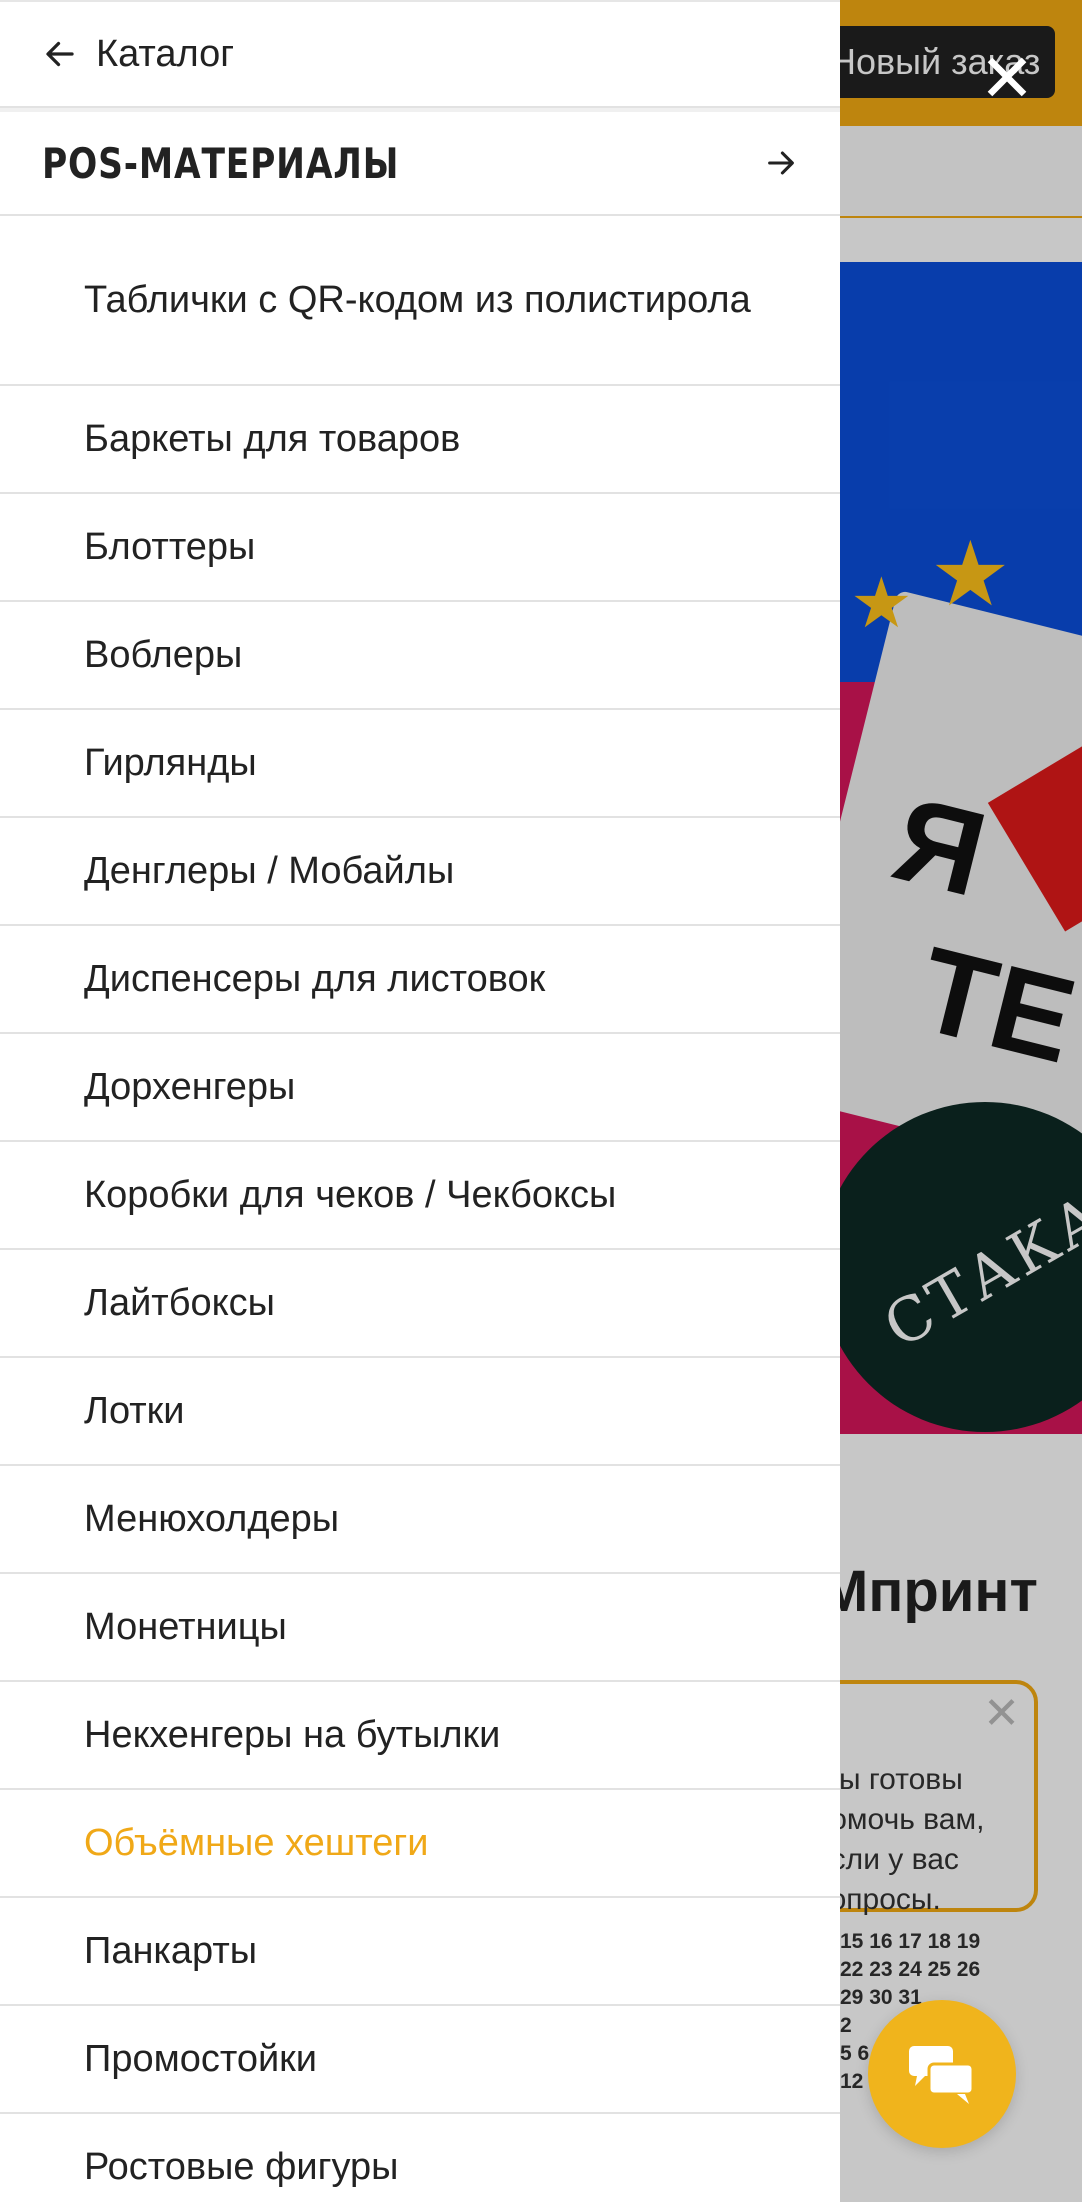 This screenshot has width=1082, height=2202. What do you see at coordinates (420, 872) in the screenshot?
I see `menu-item-danglers: Денглеры / Мобайлы` at bounding box center [420, 872].